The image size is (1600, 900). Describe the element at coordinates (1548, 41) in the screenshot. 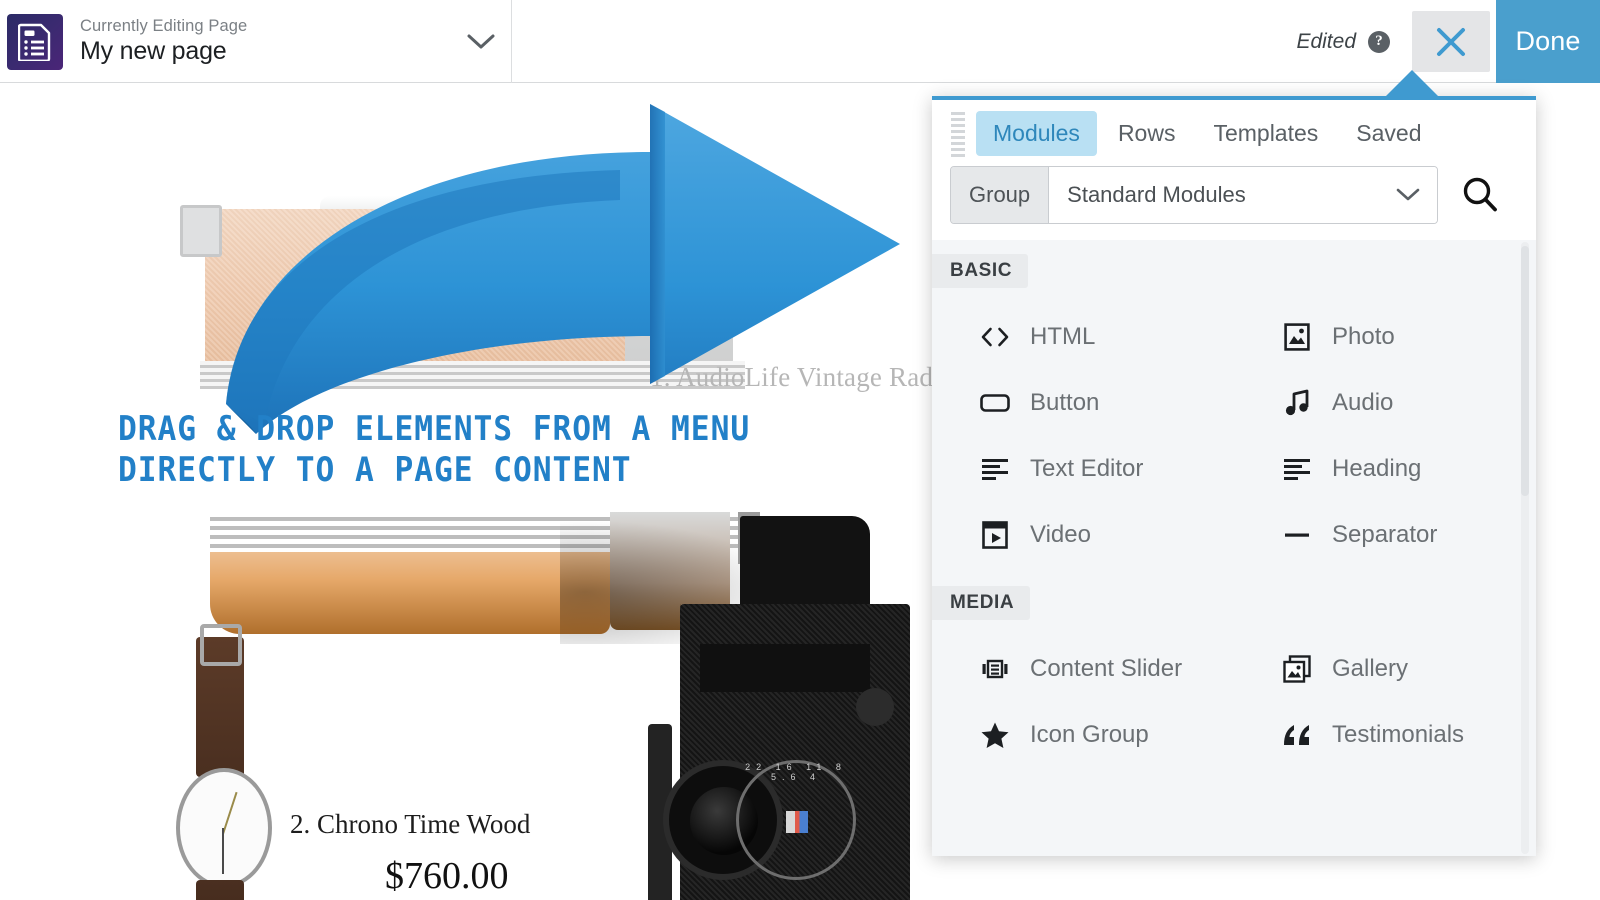

I see `done-button: Done` at that location.